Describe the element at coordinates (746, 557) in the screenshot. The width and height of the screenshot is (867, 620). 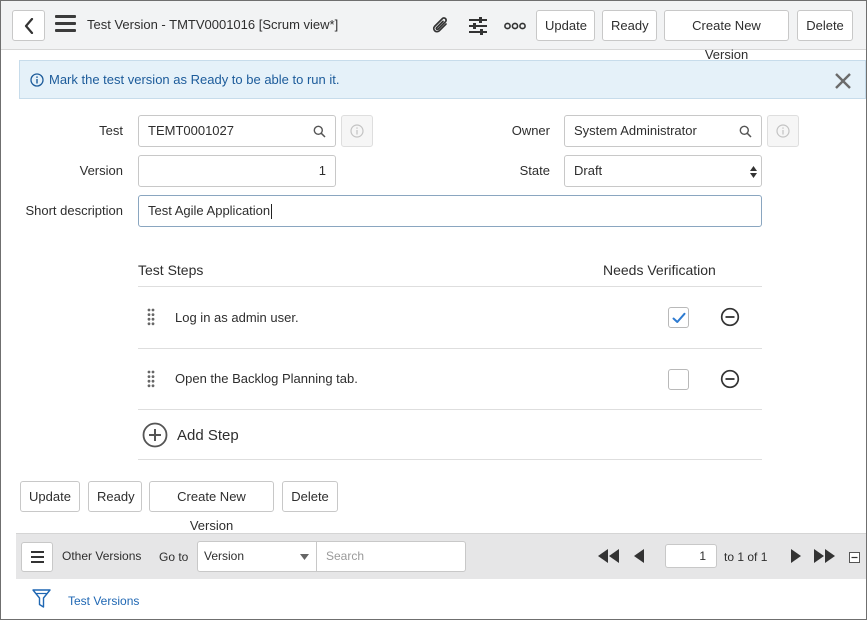
I see `page-range-text: to 1 of 1` at that location.